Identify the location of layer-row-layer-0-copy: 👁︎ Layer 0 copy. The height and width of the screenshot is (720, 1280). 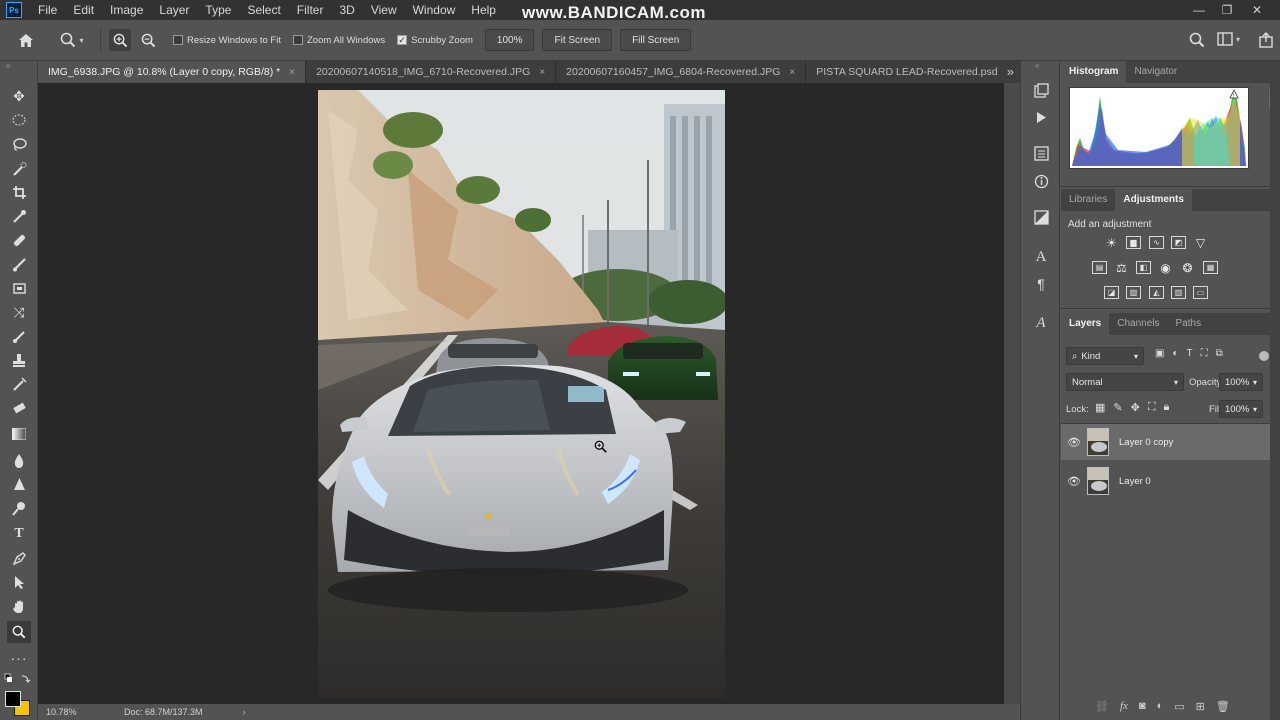
(1165, 442).